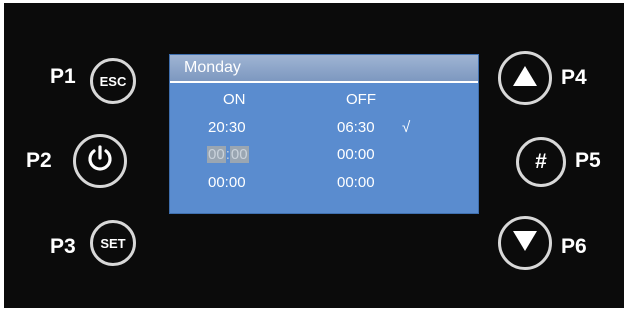 The height and width of the screenshot is (311, 628). Describe the element at coordinates (356, 183) in the screenshot. I see `row3-off-time: 00:00` at that location.